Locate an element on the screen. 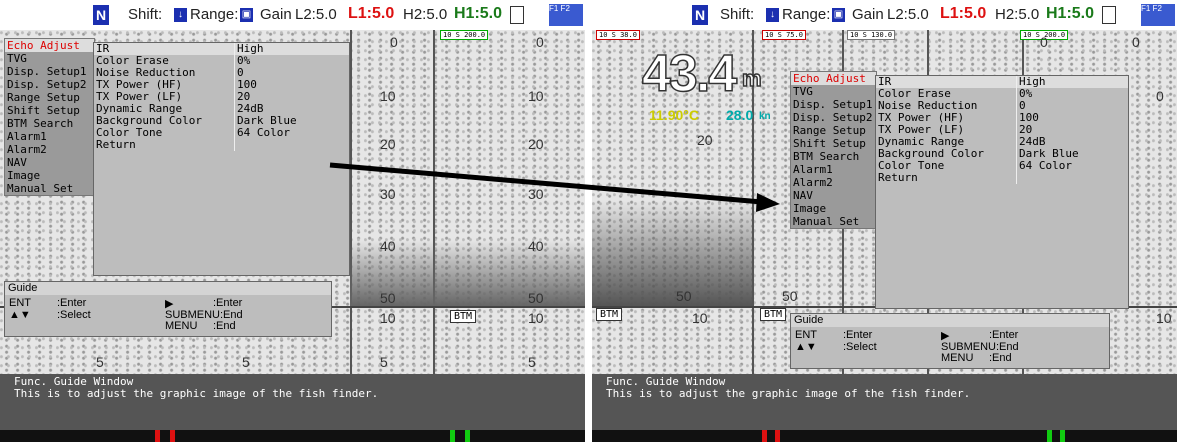  scale-40: 40 is located at coordinates (388, 246).